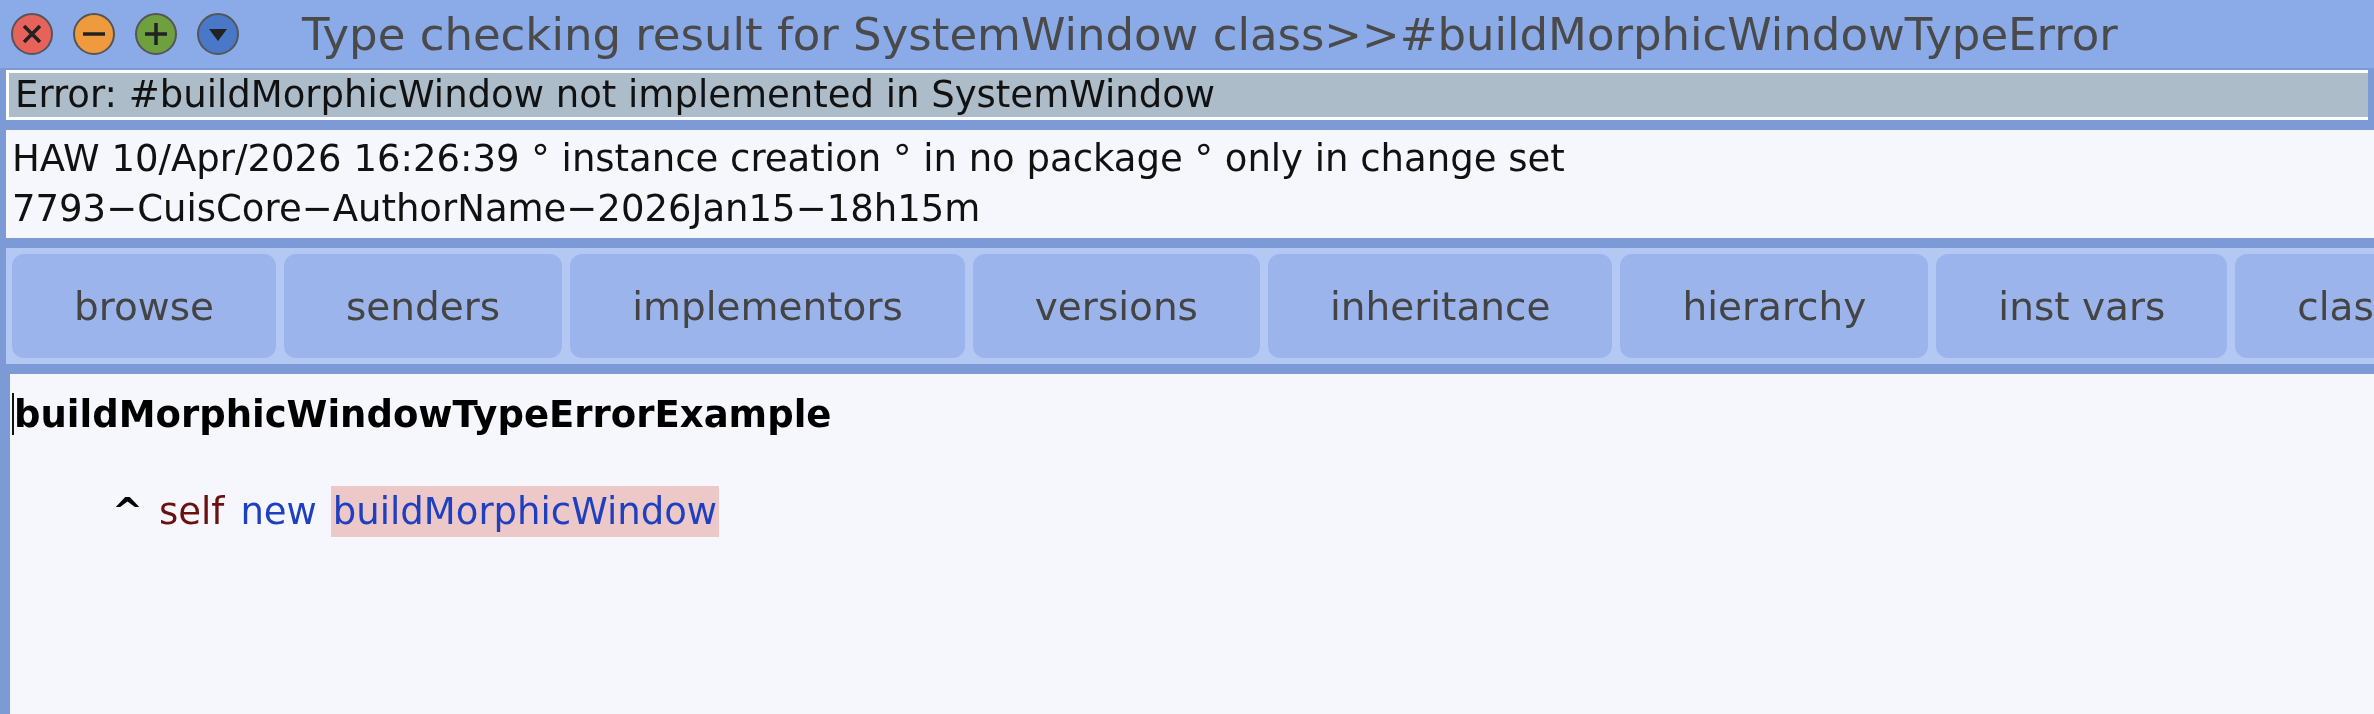 Image resolution: width=2374 pixels, height=714 pixels. What do you see at coordinates (156, 34) in the screenshot?
I see `maximize-icon` at bounding box center [156, 34].